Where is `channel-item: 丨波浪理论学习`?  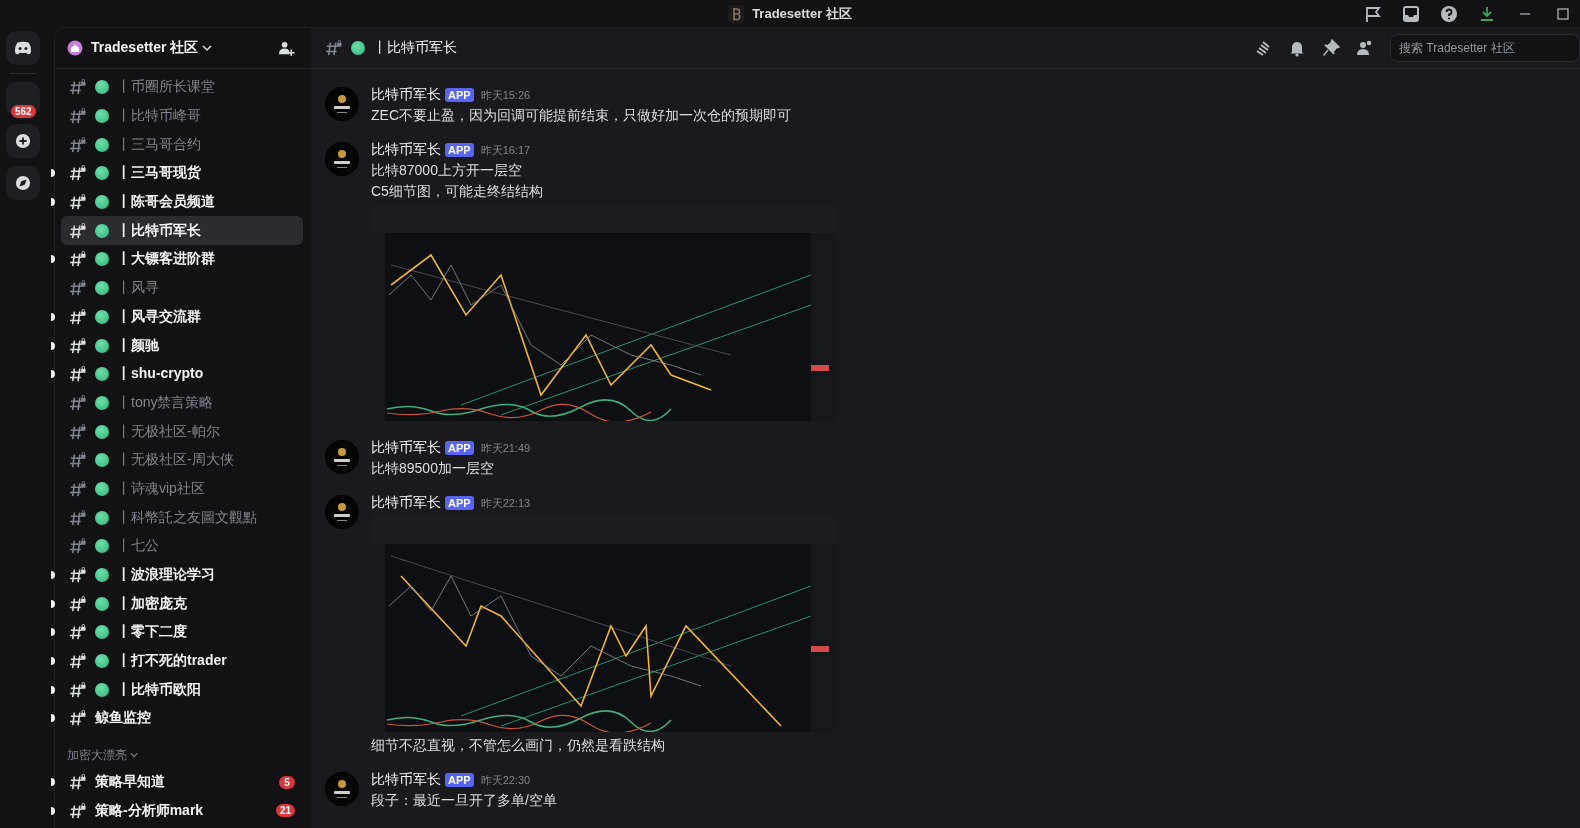
channel-item: 丨波浪理论学习 is located at coordinates (182, 575).